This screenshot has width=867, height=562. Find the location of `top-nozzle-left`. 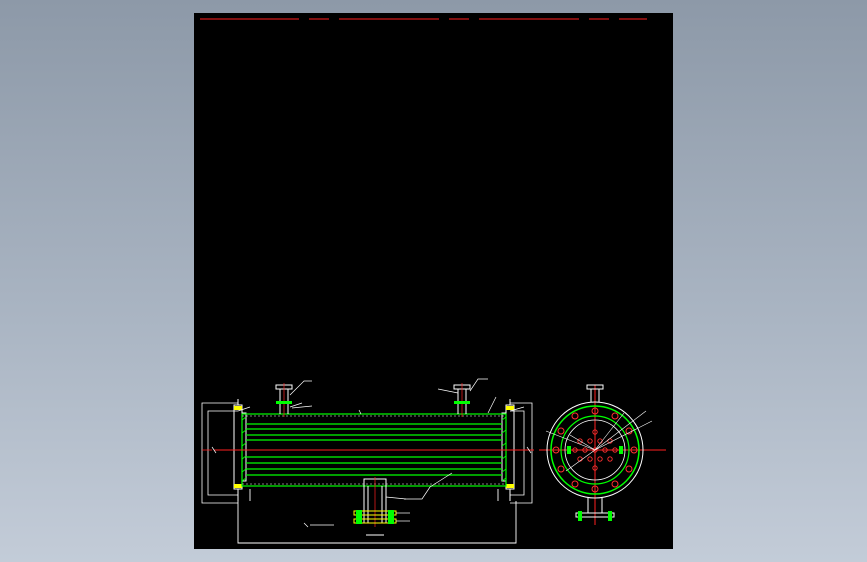

top-nozzle-left is located at coordinates (284, 400).